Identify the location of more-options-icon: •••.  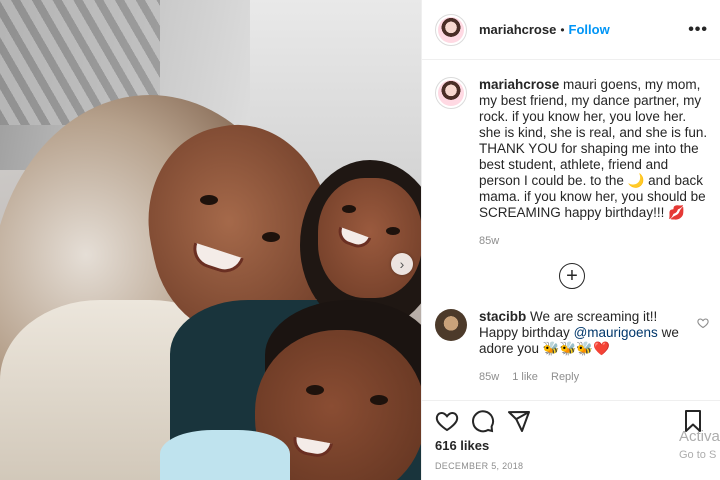
(698, 30).